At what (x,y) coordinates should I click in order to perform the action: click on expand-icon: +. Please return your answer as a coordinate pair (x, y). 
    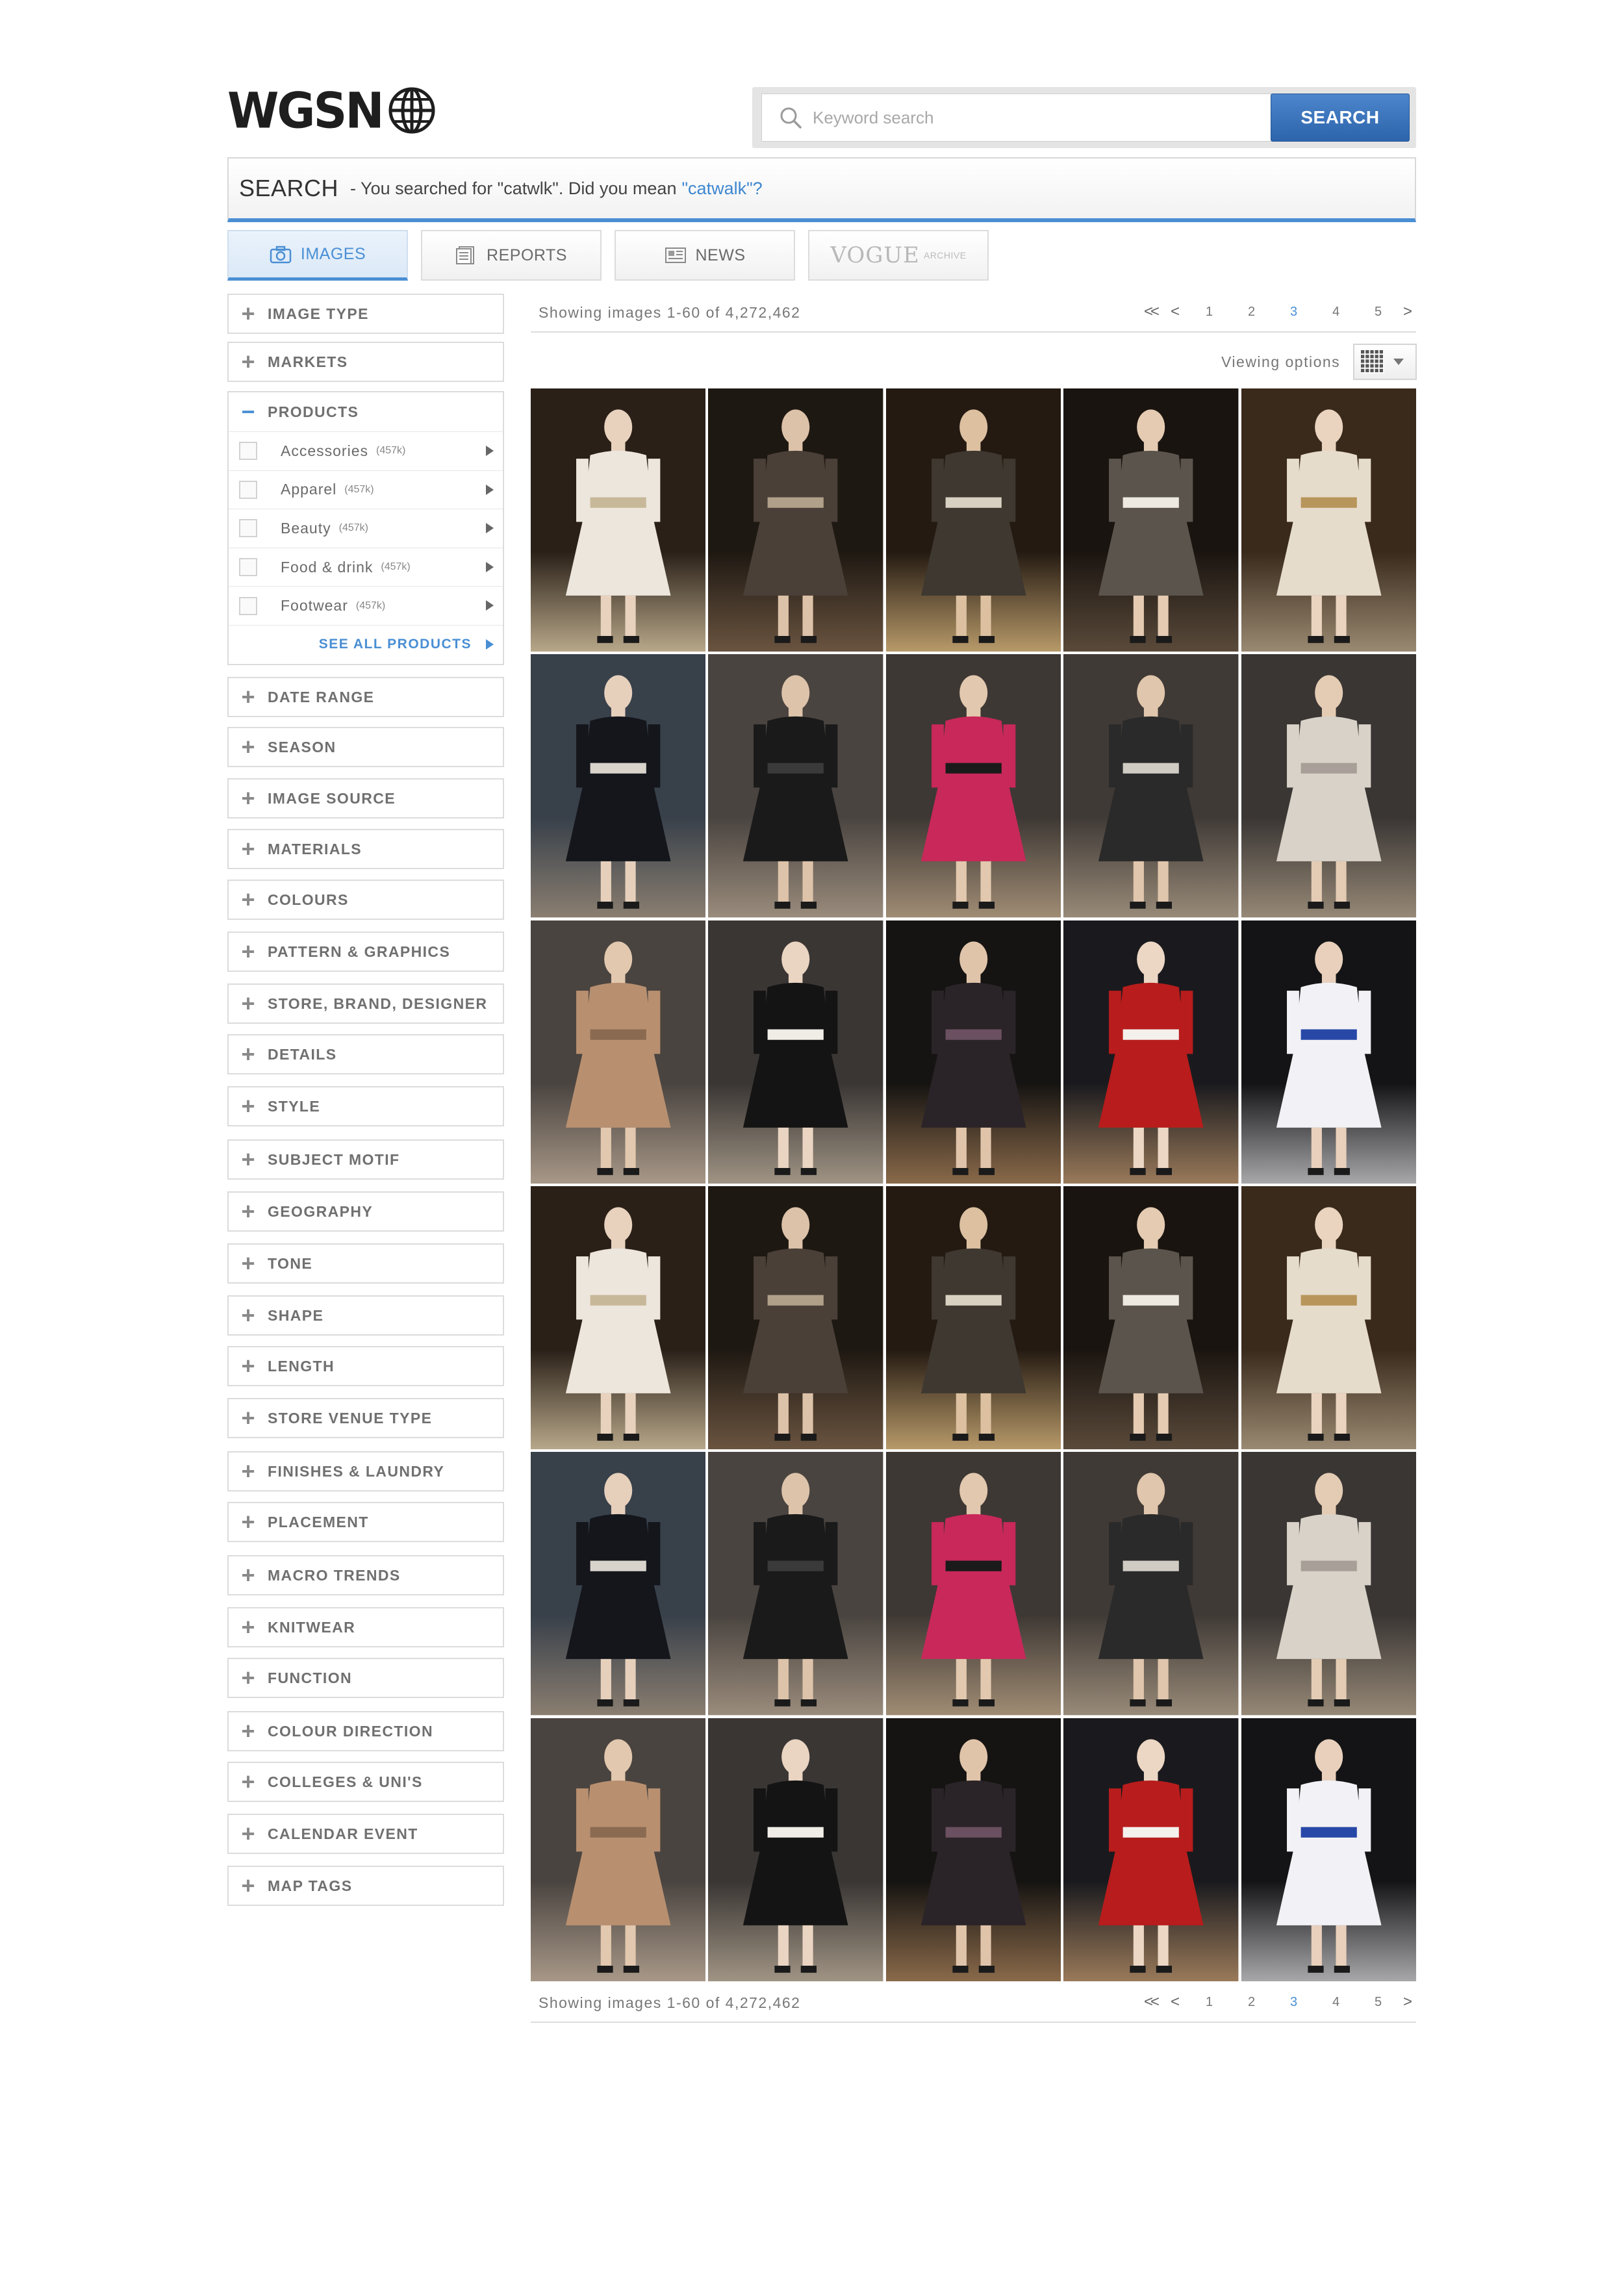
    Looking at the image, I should click on (248, 1834).